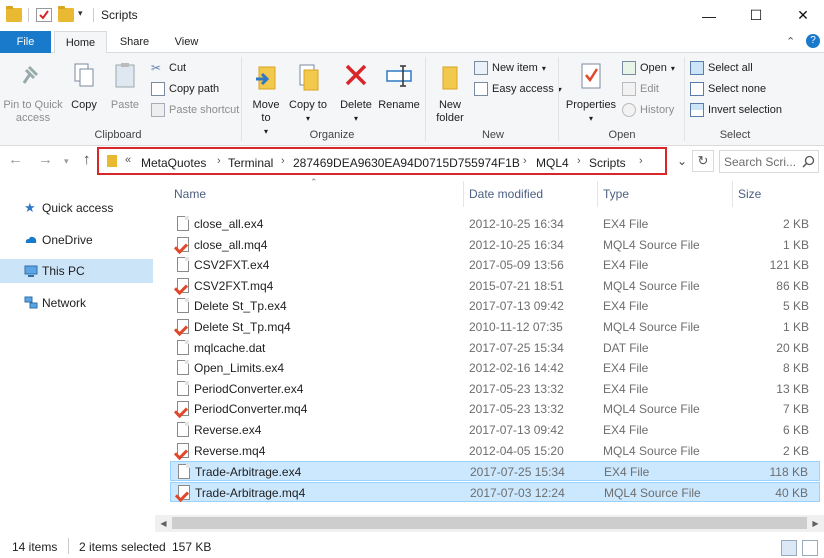 The height and width of the screenshot is (558, 824). Describe the element at coordinates (412, 42) in the screenshot. I see `ribbon-tabs: File Home Share View ⌃ ?` at that location.